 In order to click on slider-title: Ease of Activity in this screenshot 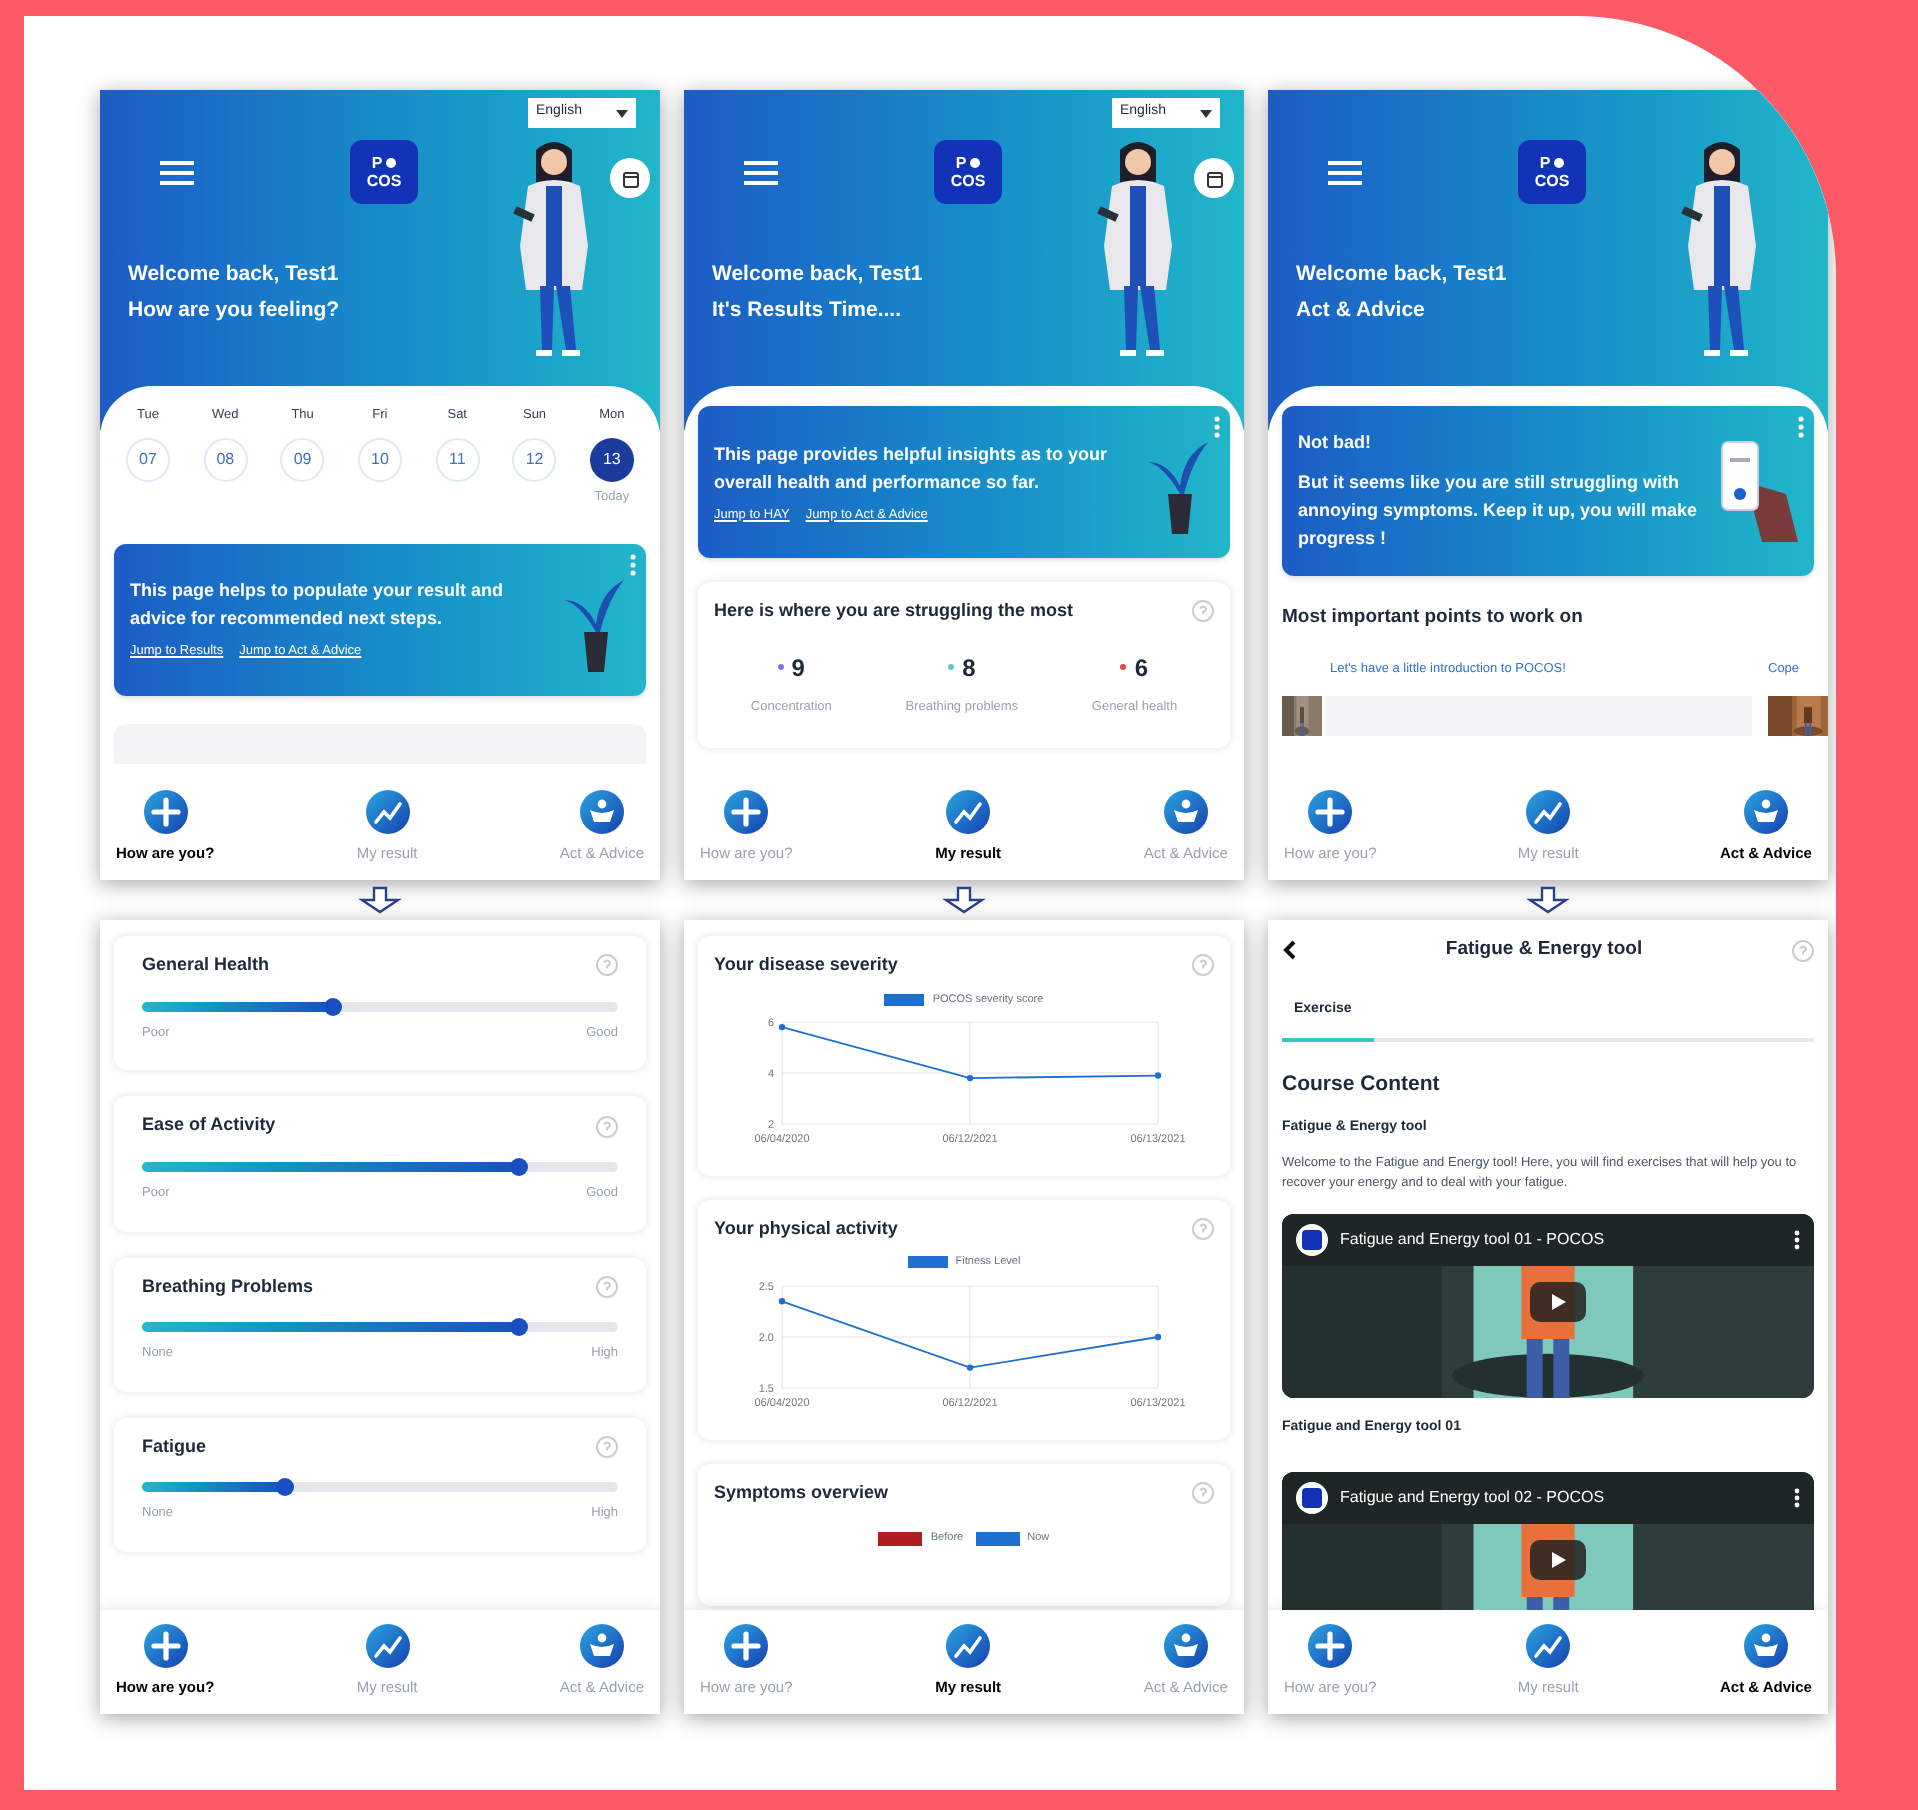, I will do `click(209, 1125)`.